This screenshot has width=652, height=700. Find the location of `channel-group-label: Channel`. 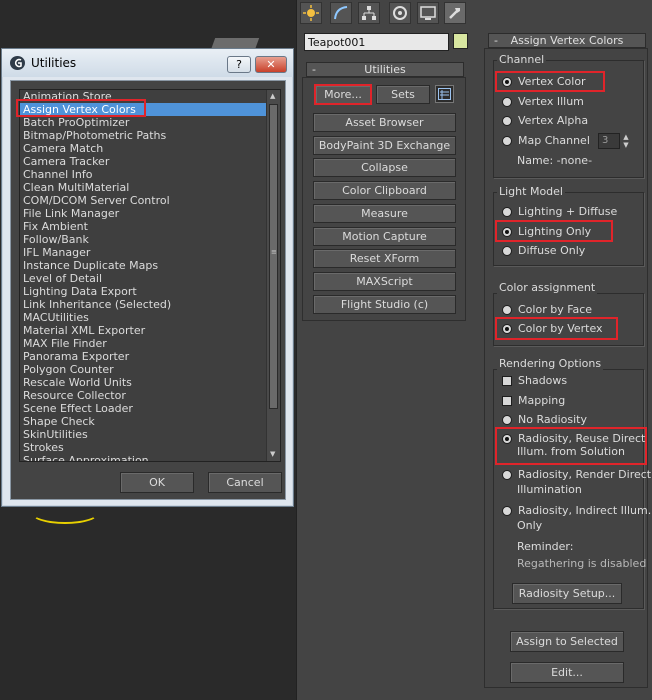

channel-group-label: Channel is located at coordinates (522, 59).